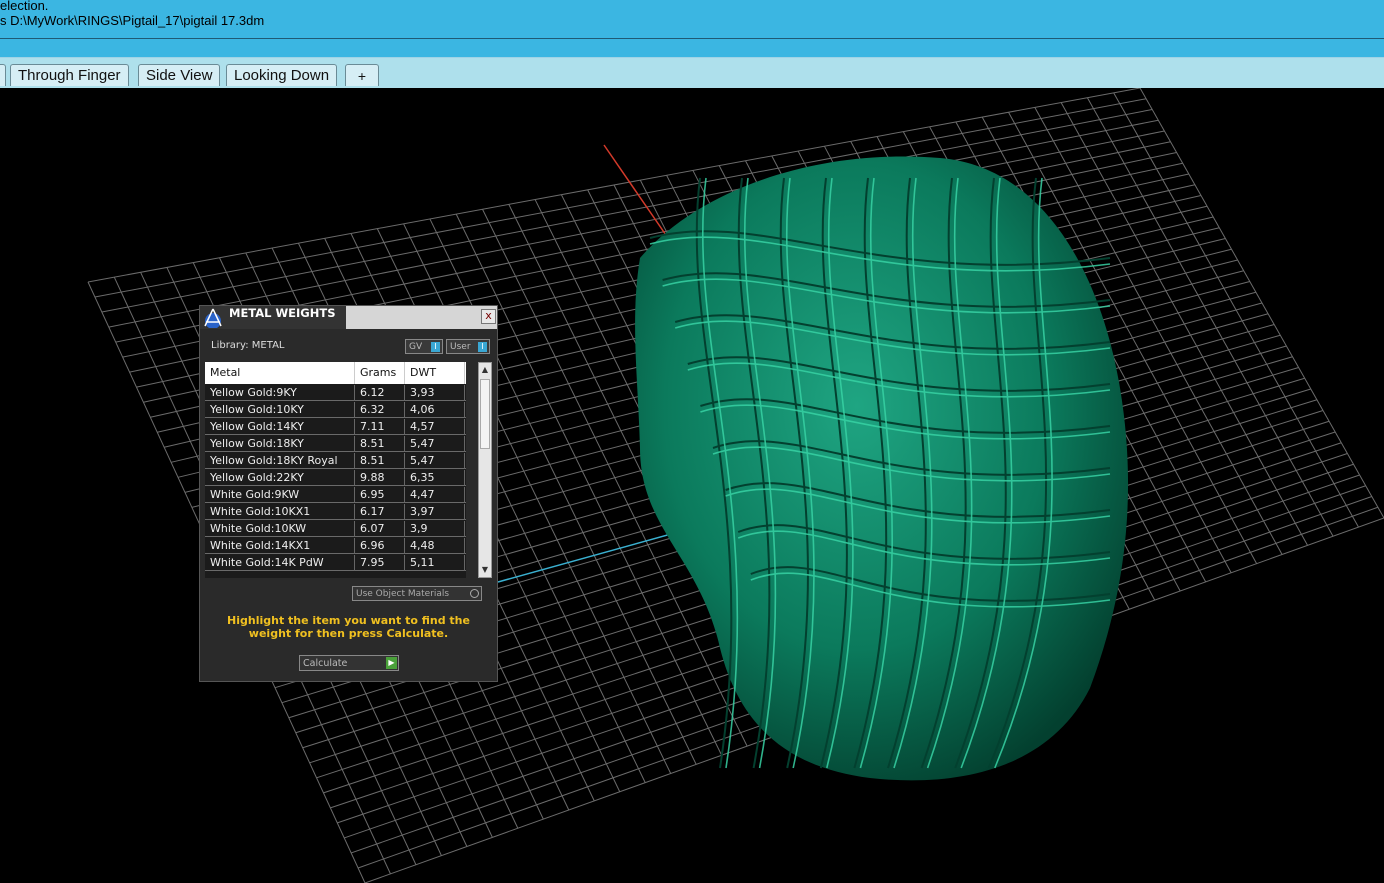 This screenshot has height=883, width=1384. Describe the element at coordinates (362, 75) in the screenshot. I see `add-tab-button: +` at that location.